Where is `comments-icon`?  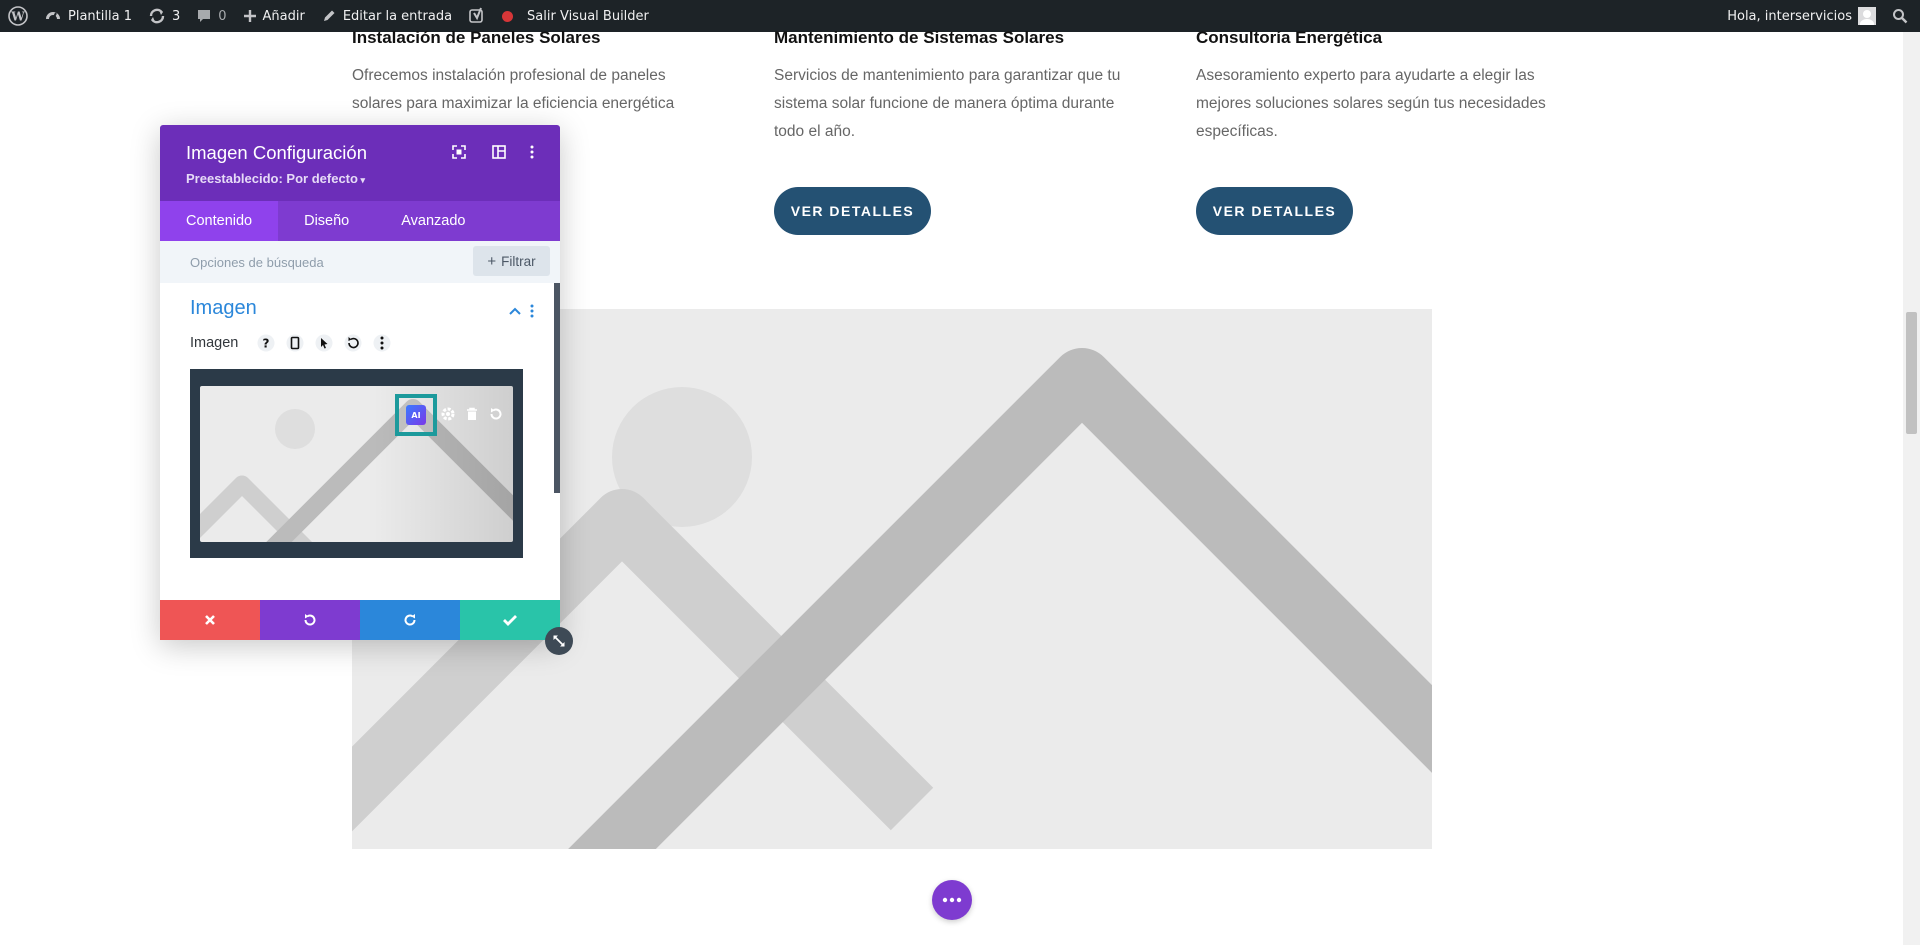
comments-icon is located at coordinates (204, 16).